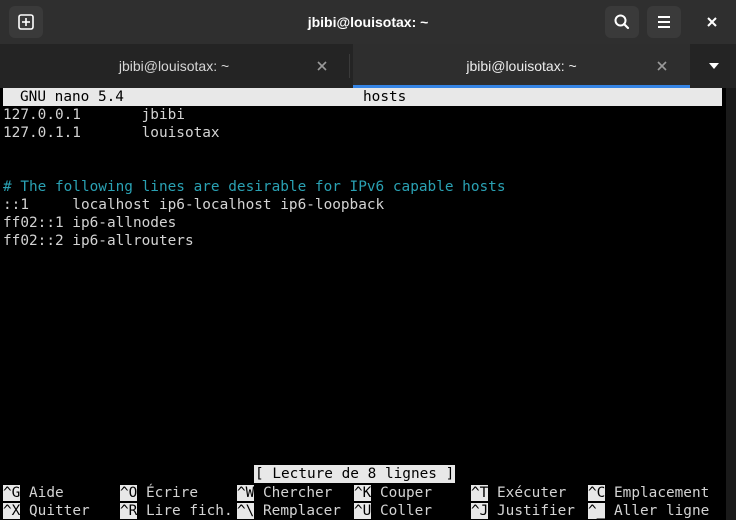 This screenshot has width=736, height=520. Describe the element at coordinates (536, 511) in the screenshot. I see `shortcut-label: Justifier` at that location.